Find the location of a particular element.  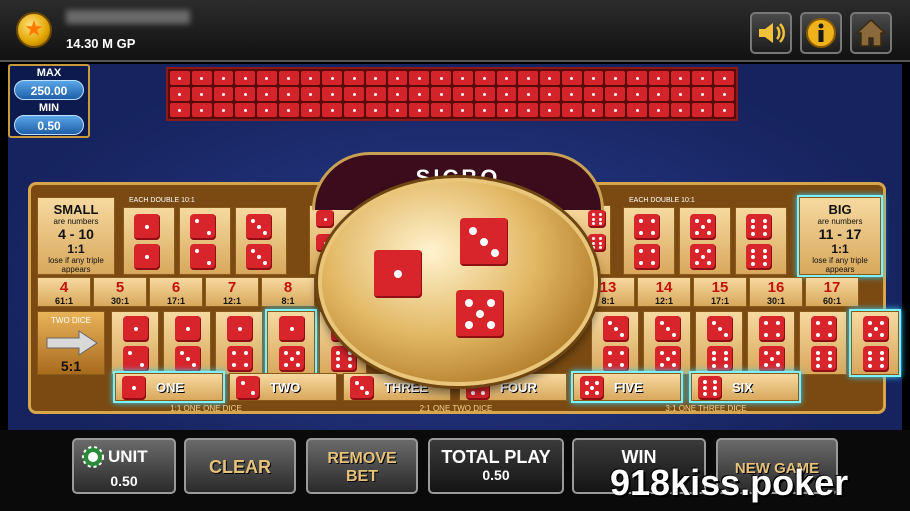

big-payout: 1:1 is located at coordinates (840, 249).